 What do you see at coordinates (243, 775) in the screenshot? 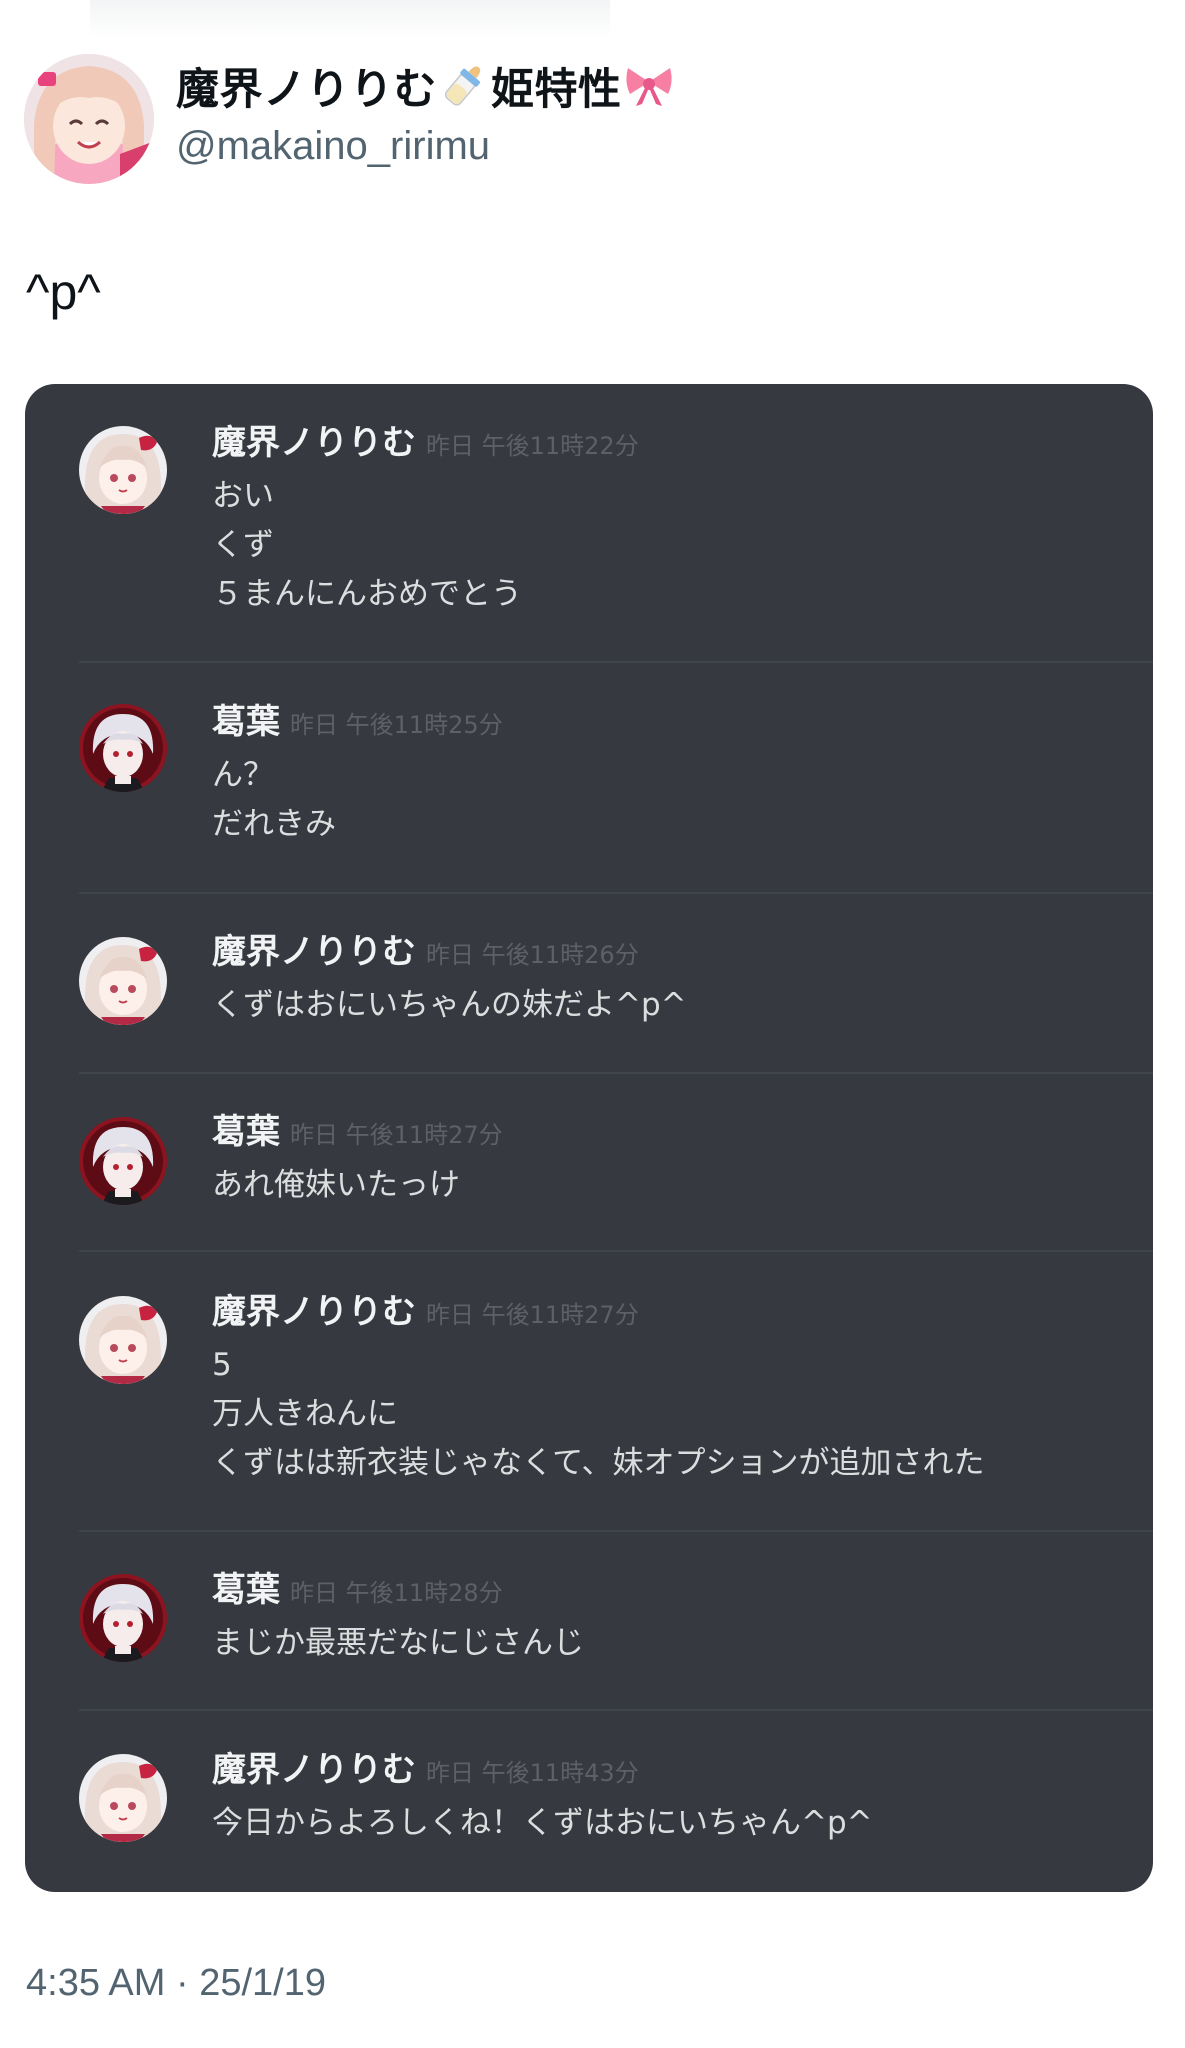
I see `message-line: ん？` at bounding box center [243, 775].